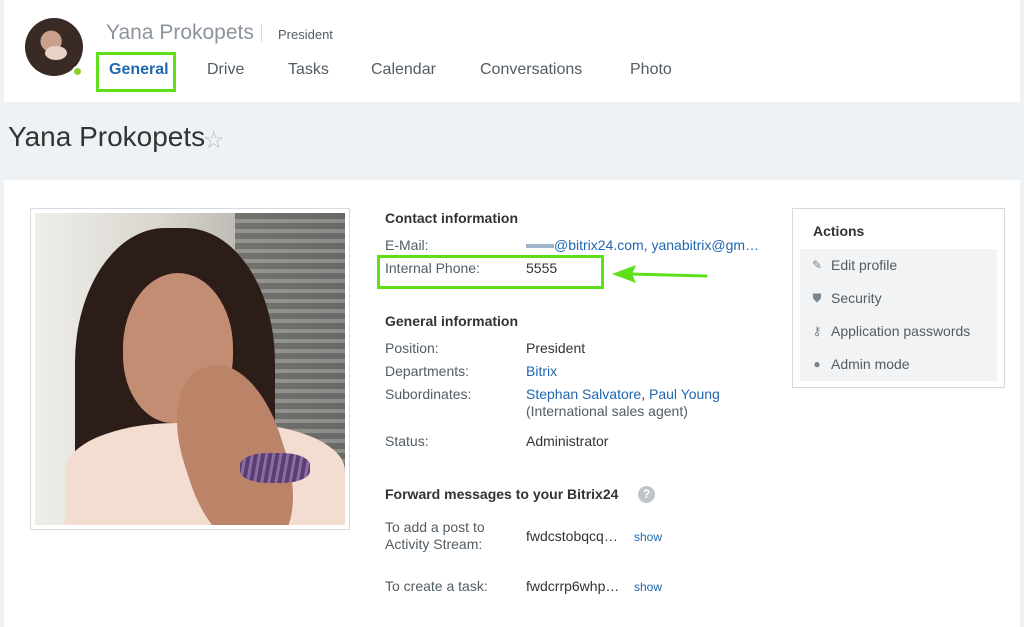  Describe the element at coordinates (451, 218) in the screenshot. I see `contact-info-title: Contact information` at that location.